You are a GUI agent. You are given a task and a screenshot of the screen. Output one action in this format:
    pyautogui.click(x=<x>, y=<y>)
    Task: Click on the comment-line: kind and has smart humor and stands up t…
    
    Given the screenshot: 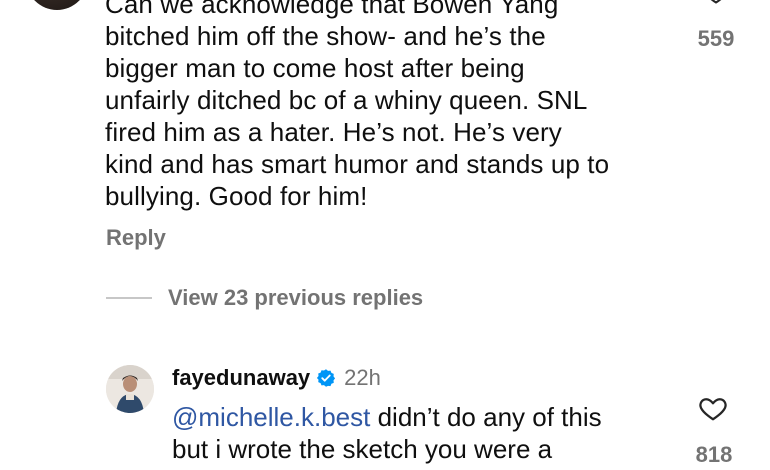 What is the action you would take?
    pyautogui.click(x=357, y=164)
    